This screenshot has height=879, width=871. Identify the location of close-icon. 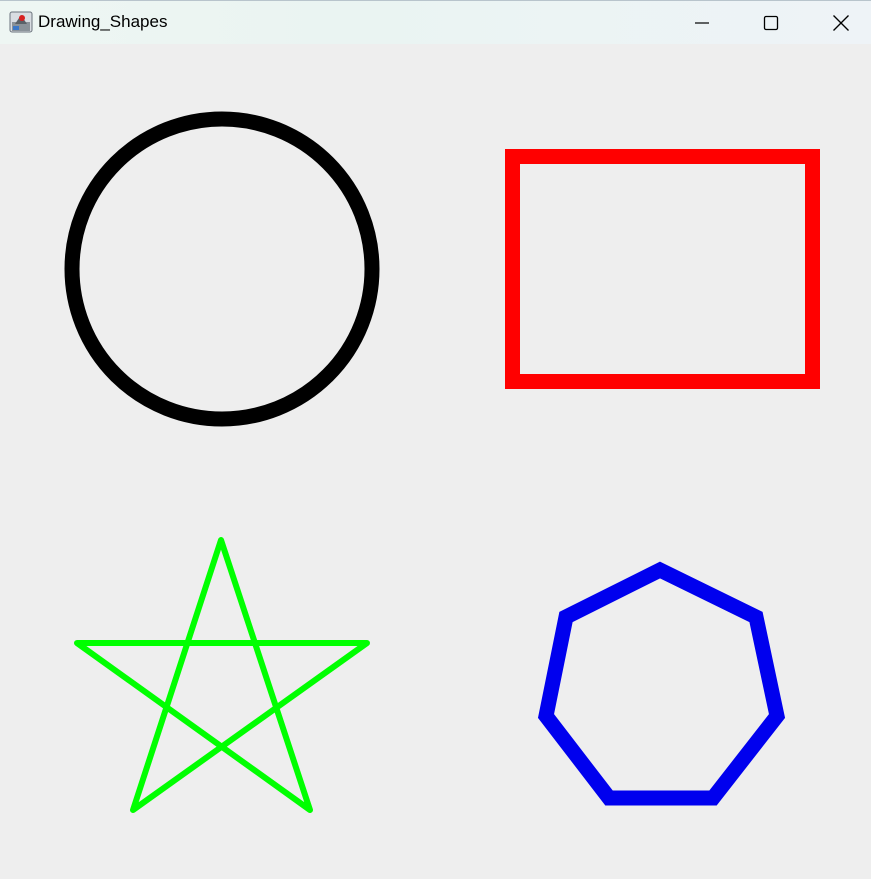
(841, 23).